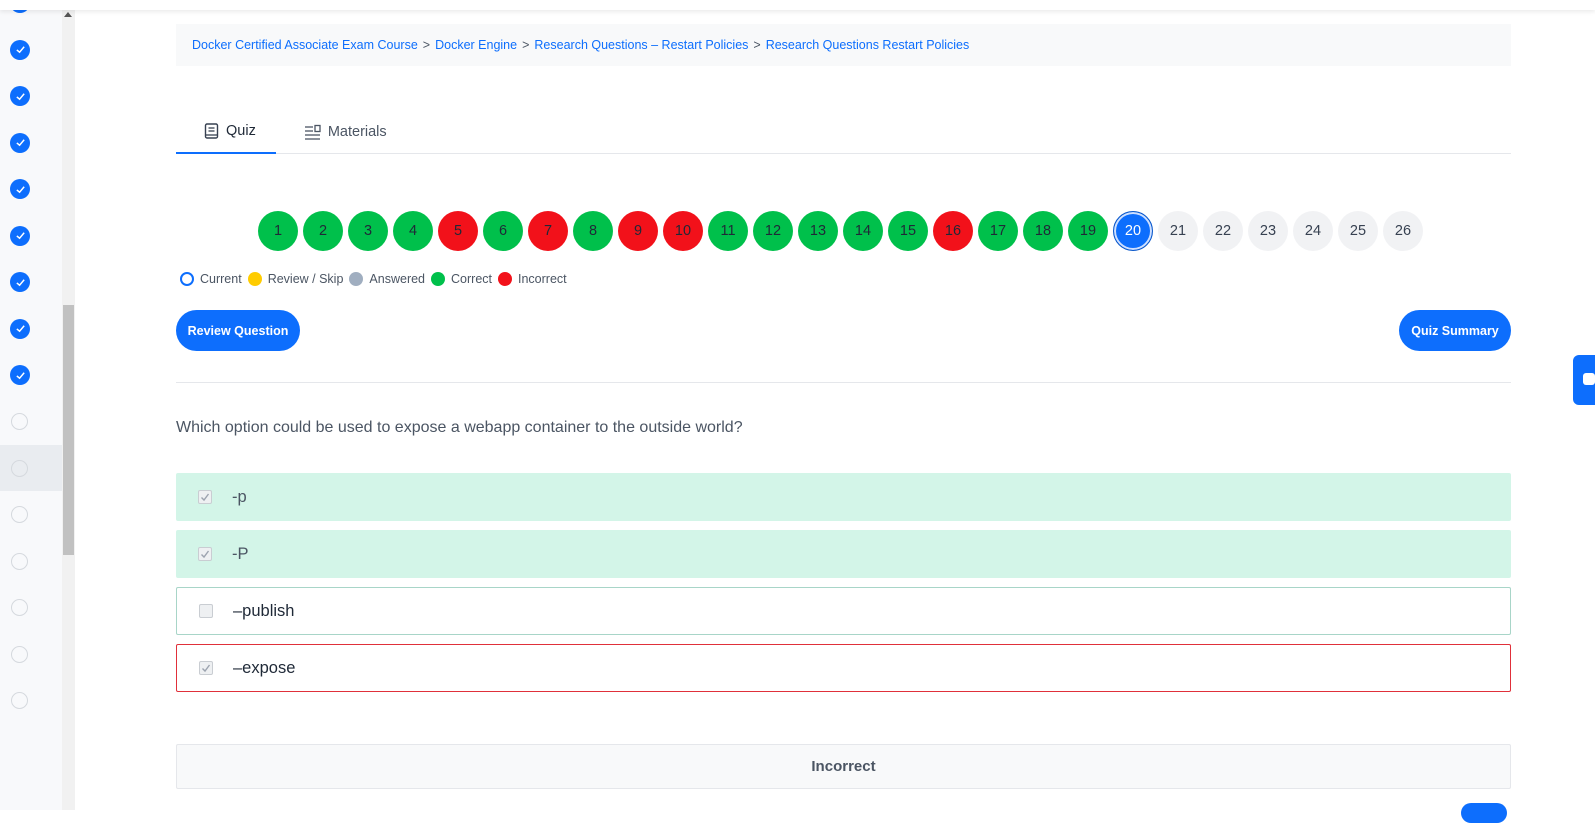  I want to click on question-nav-button: 26, so click(1403, 231).